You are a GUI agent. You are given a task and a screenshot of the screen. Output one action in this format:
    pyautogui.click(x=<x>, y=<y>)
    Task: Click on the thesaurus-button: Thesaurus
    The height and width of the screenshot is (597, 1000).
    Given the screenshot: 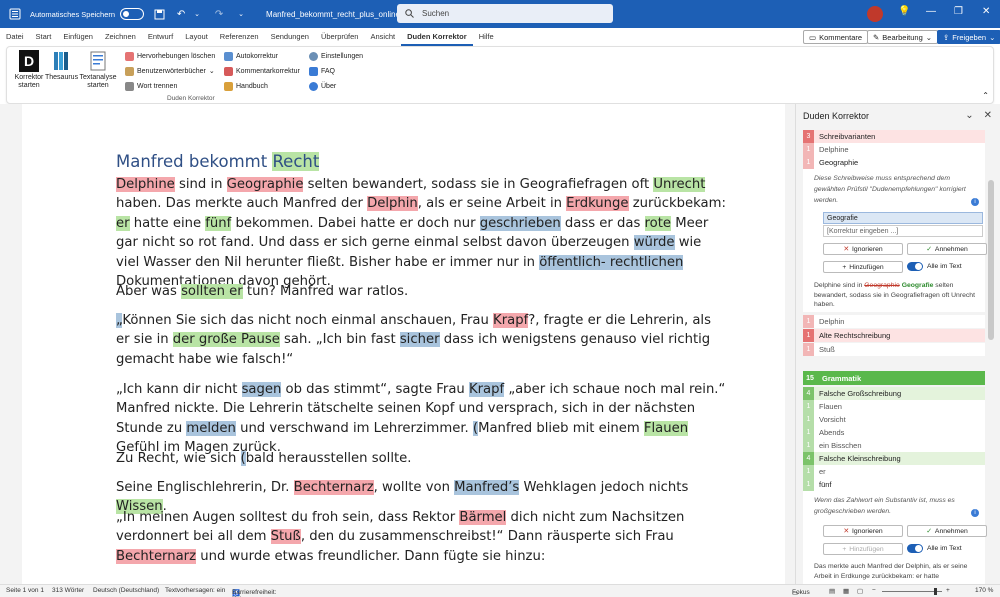 What is the action you would take?
    pyautogui.click(x=61, y=66)
    